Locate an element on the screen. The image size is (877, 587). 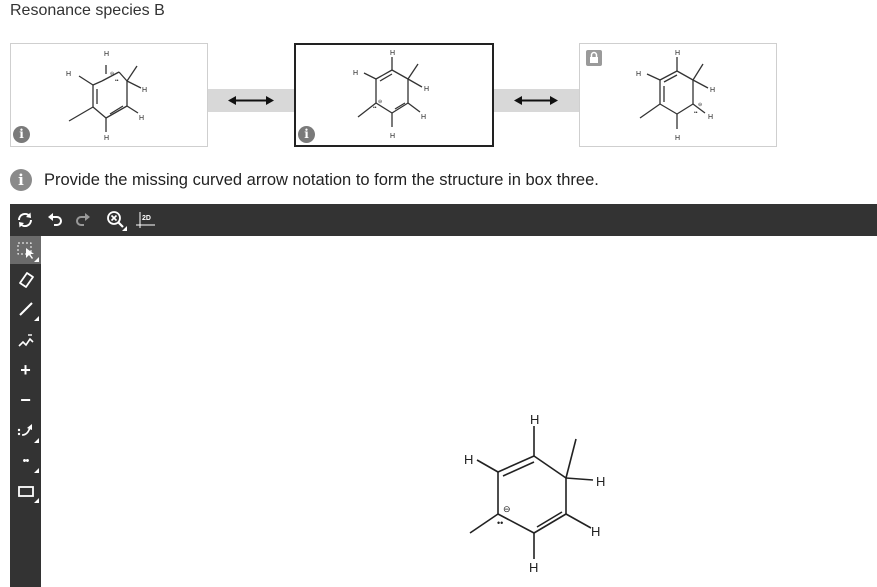
minus-icon: − is located at coordinates (25, 399).